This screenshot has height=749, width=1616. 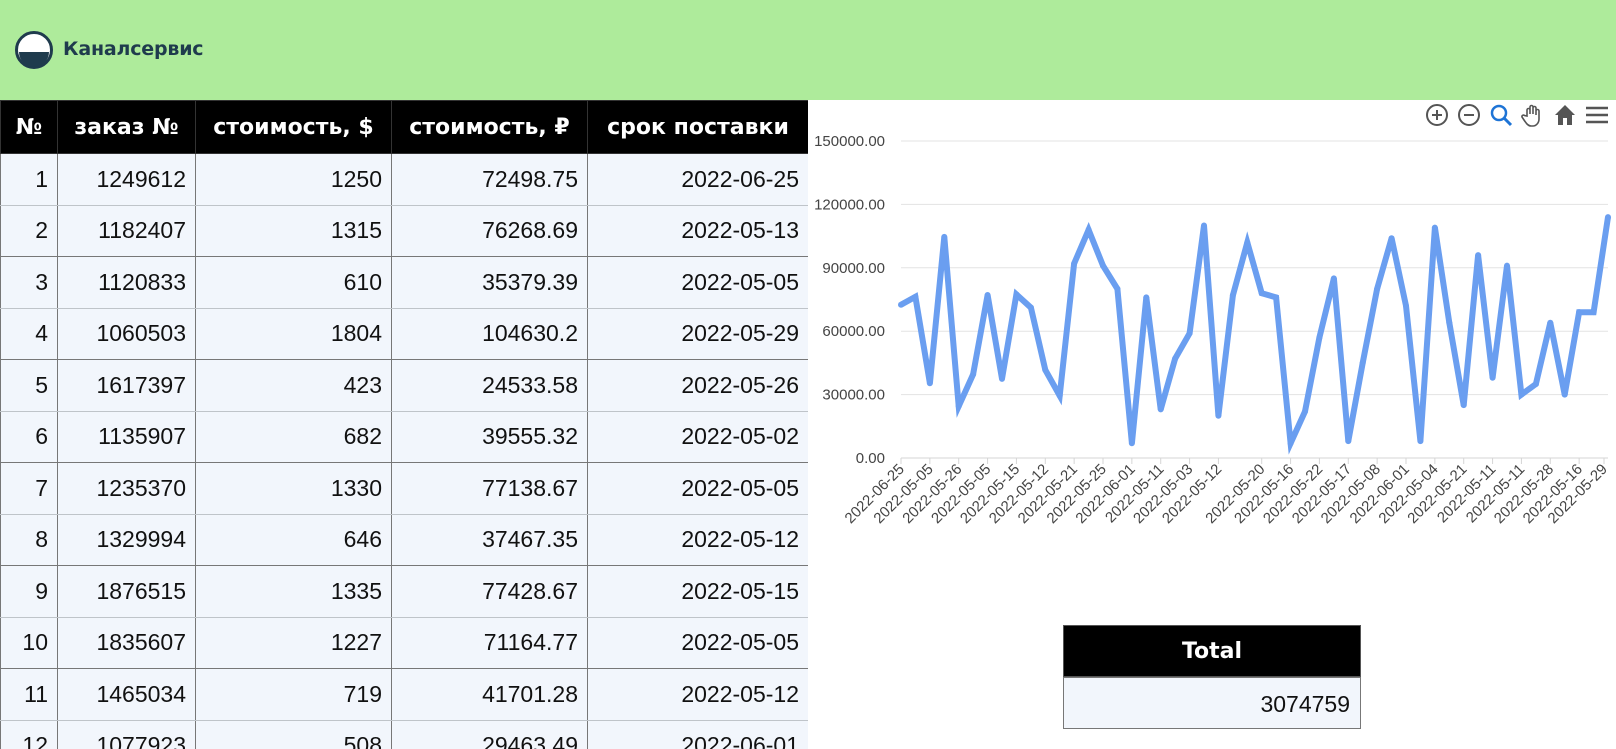 What do you see at coordinates (489, 436) in the screenshot?
I see `table-cell: 39555.32` at bounding box center [489, 436].